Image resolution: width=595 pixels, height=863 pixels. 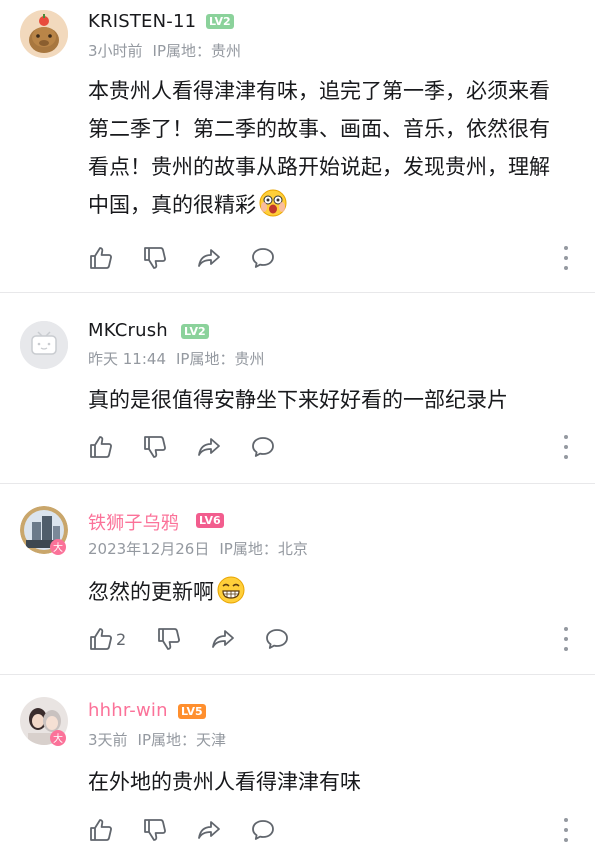 I want to click on username: hhhr-win, so click(x=128, y=710).